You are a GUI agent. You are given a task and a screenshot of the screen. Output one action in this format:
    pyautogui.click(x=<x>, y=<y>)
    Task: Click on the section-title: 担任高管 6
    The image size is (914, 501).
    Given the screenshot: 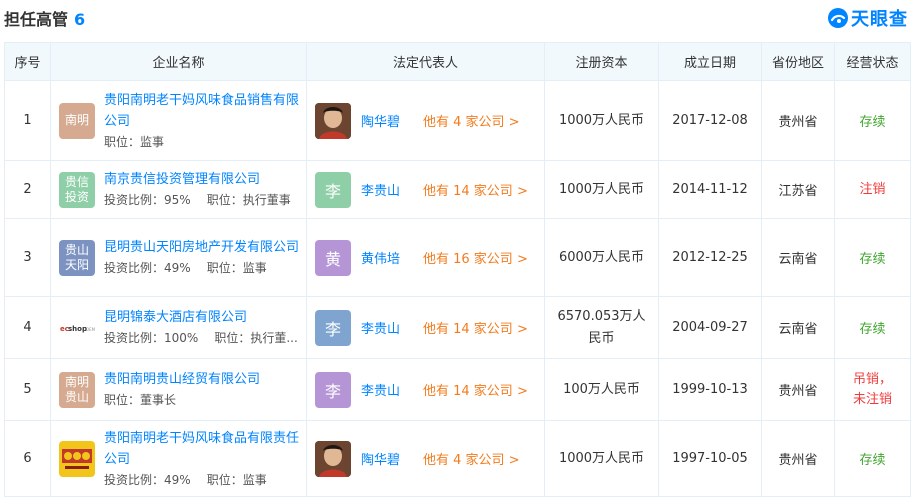 What is the action you would take?
    pyautogui.click(x=44, y=18)
    